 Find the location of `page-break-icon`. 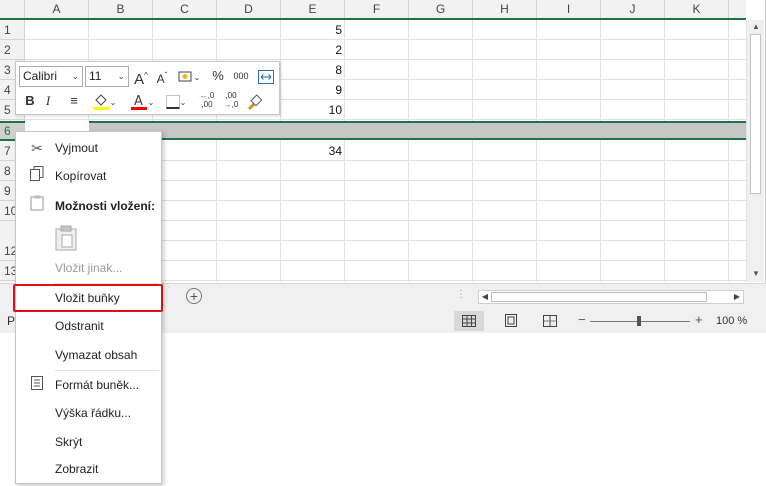

page-break-icon is located at coordinates (550, 321).